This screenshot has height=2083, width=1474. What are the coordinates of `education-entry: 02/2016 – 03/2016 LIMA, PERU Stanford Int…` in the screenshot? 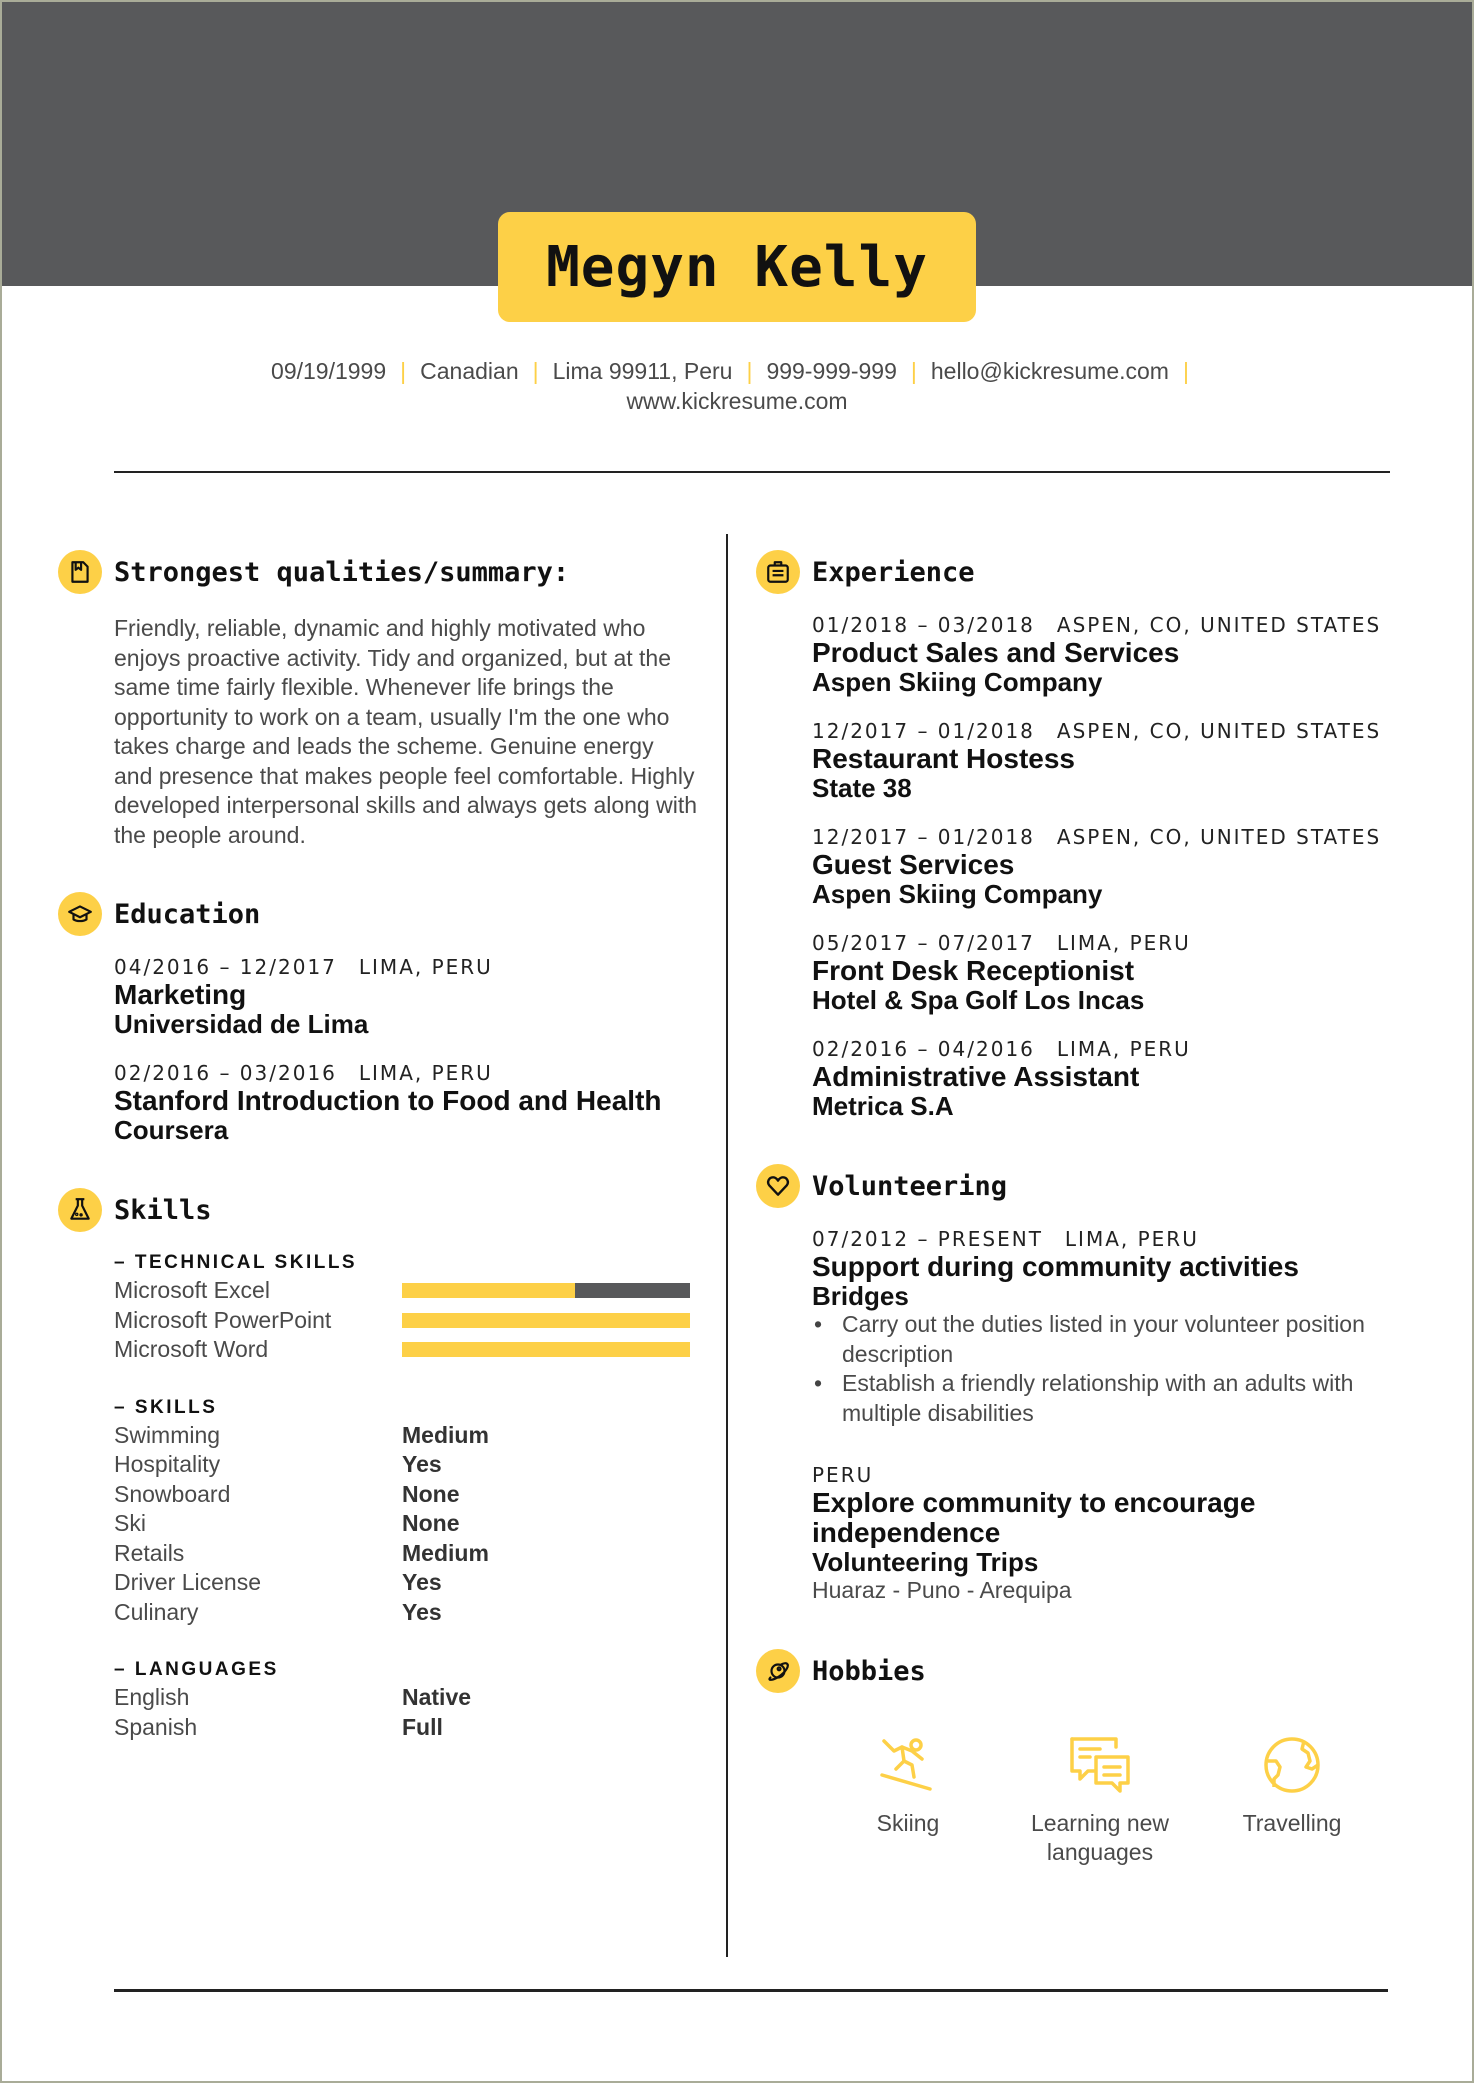 It's located at (406, 1102).